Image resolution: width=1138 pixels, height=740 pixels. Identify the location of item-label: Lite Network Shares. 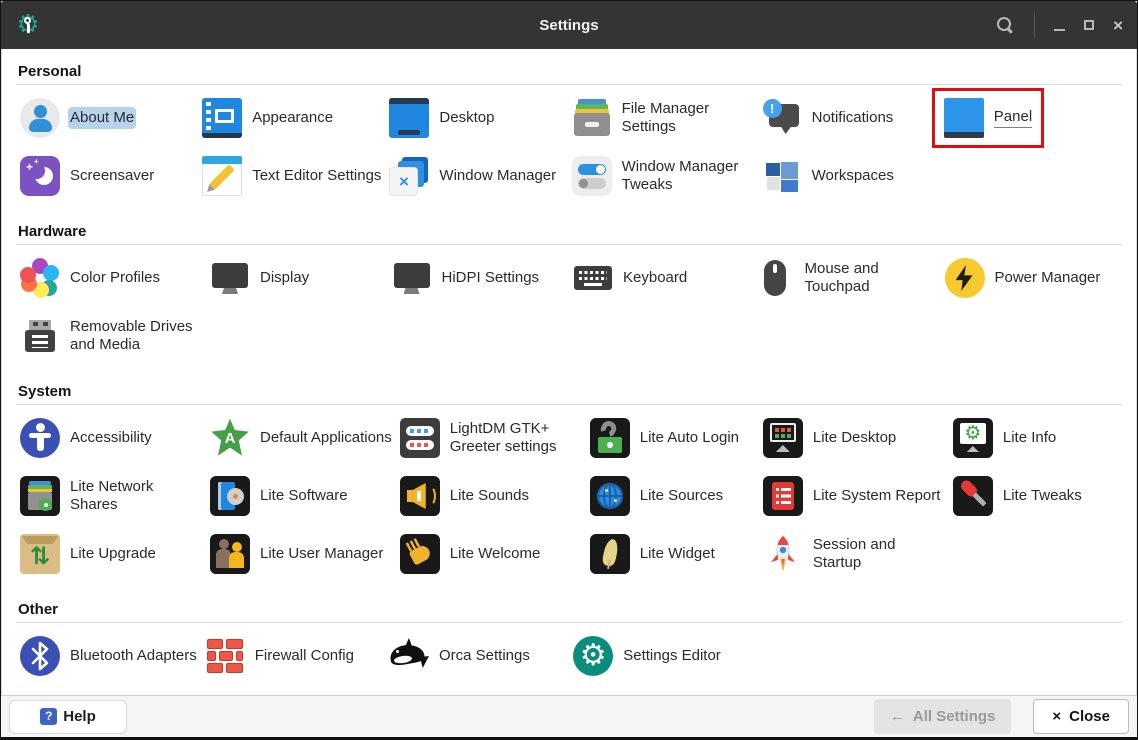
(112, 495).